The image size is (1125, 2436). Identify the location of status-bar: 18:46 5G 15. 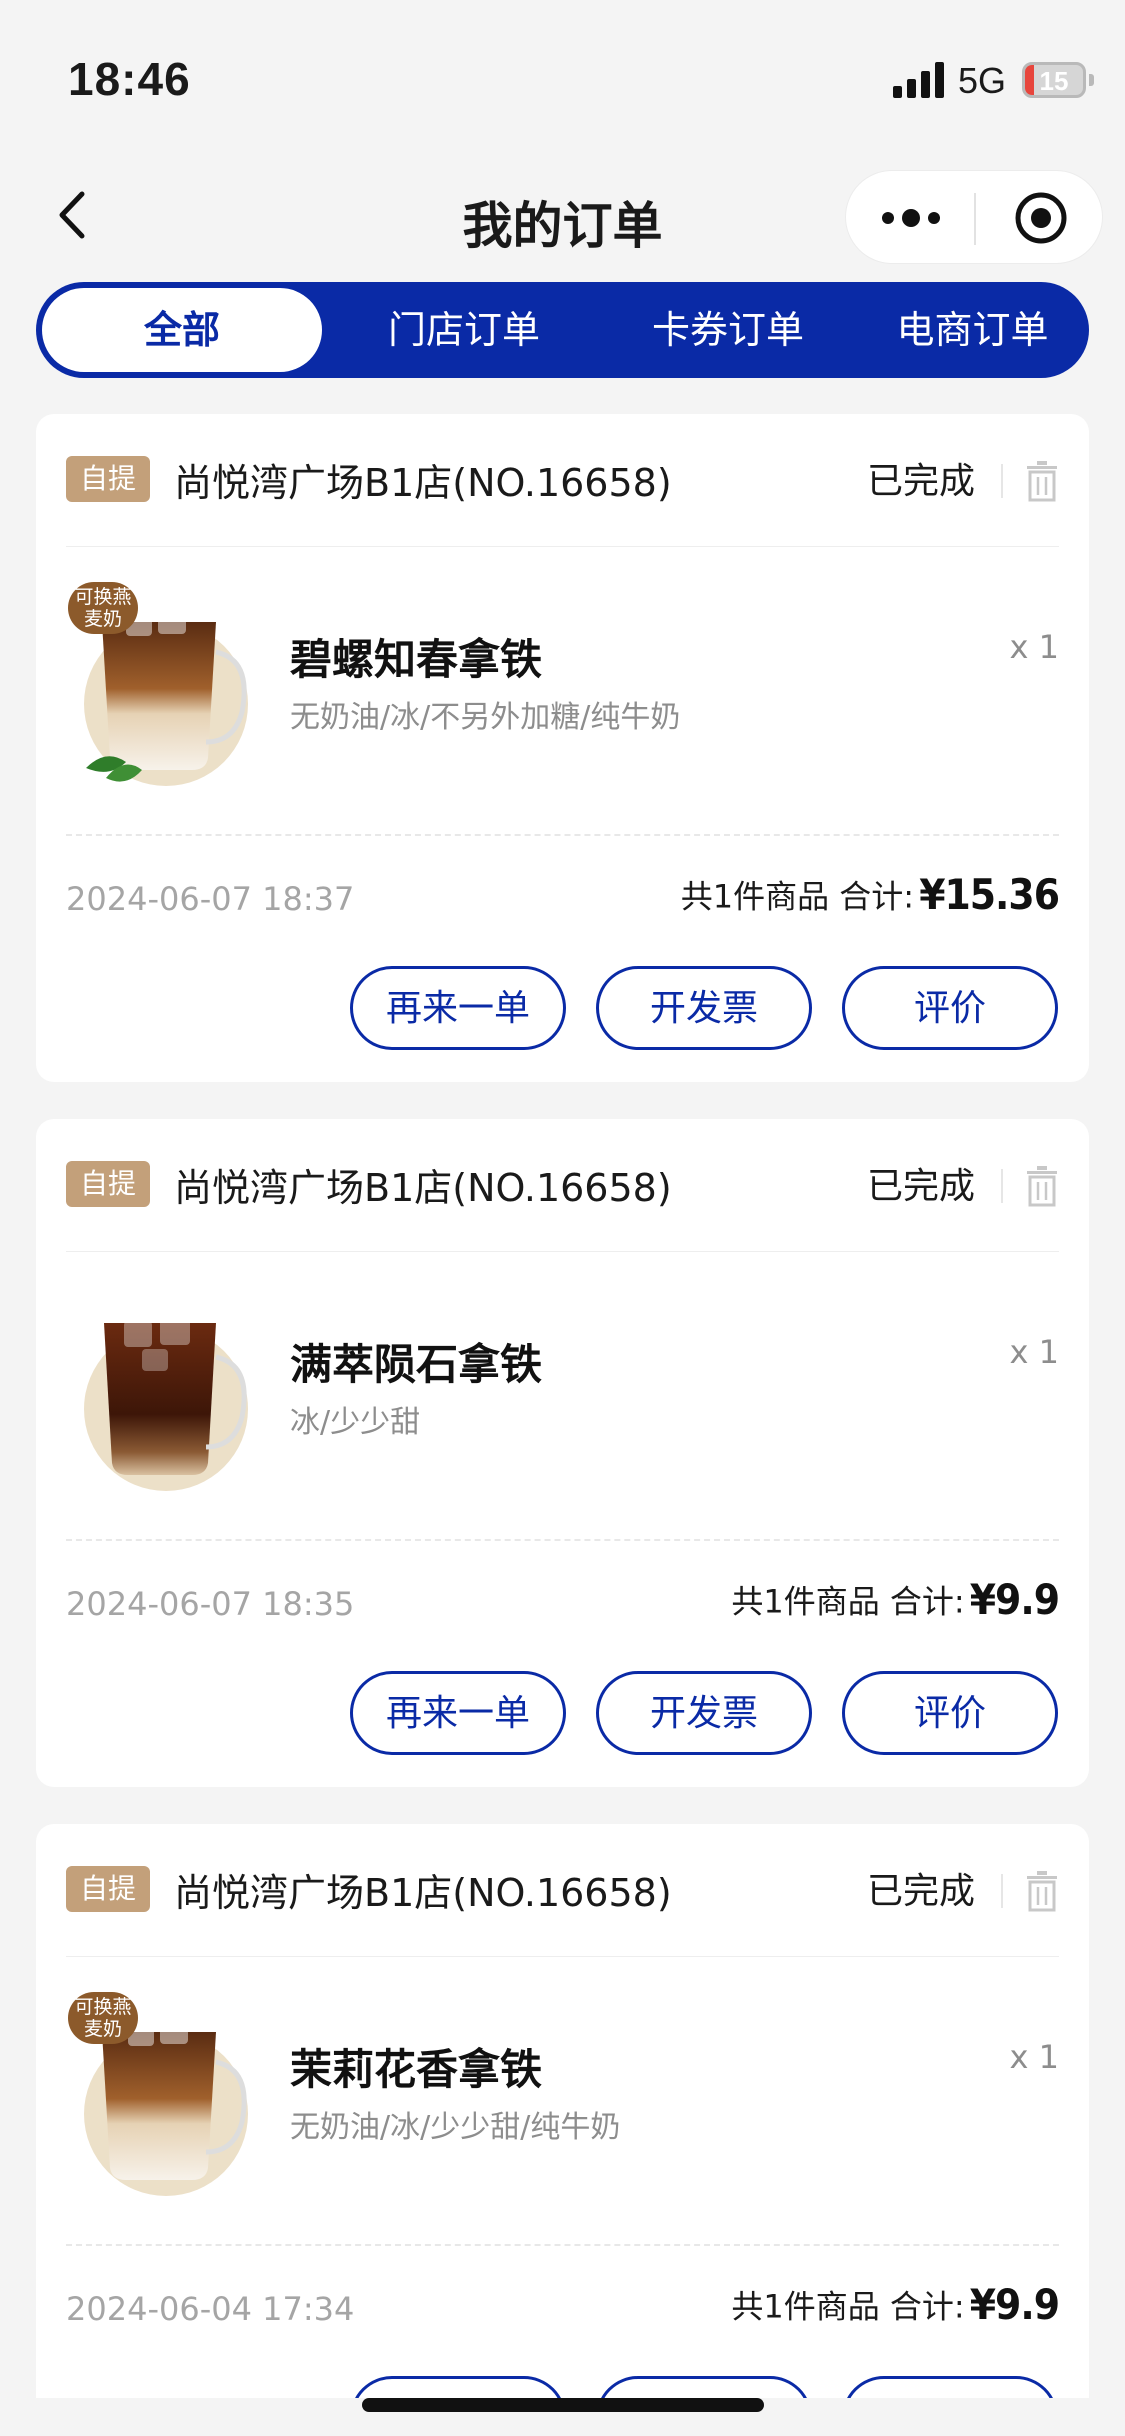
(562, 75).